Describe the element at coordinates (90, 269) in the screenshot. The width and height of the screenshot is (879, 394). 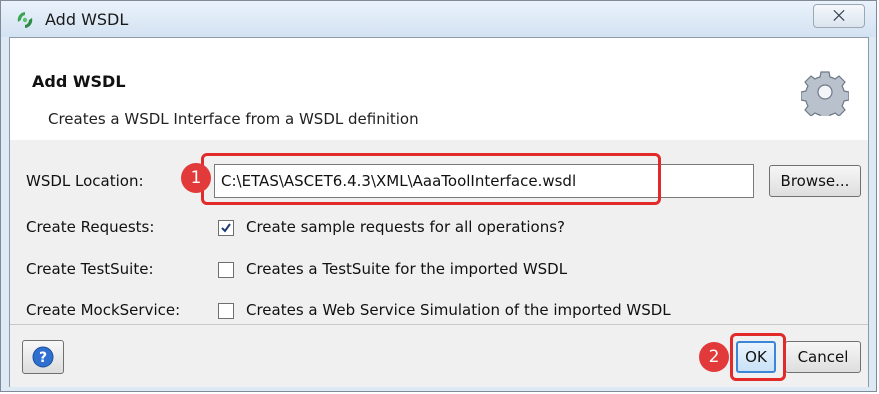
I see `create-testsuite-label: Create TestSuite:` at that location.